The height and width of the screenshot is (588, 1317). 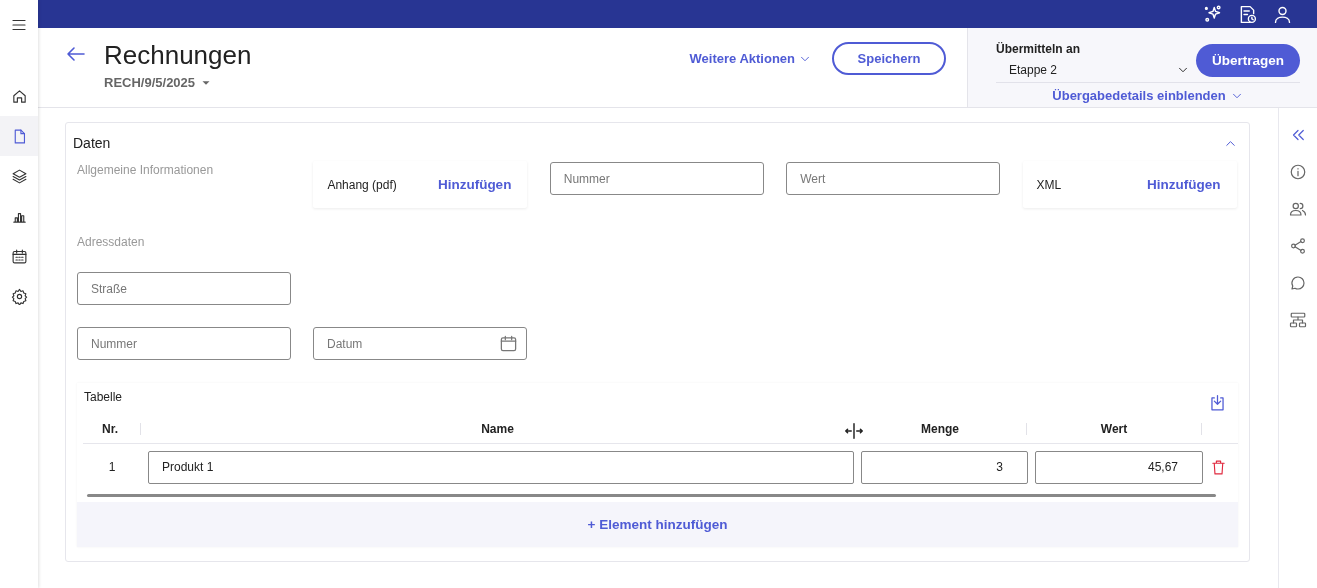 What do you see at coordinates (1049, 184) in the screenshot?
I see `attachment-label: XML` at bounding box center [1049, 184].